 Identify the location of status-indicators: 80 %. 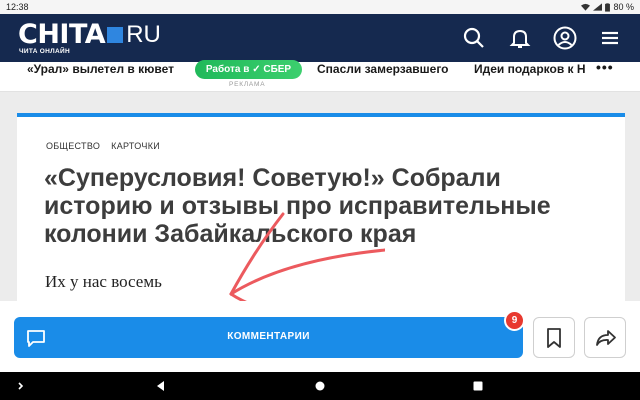
(607, 7).